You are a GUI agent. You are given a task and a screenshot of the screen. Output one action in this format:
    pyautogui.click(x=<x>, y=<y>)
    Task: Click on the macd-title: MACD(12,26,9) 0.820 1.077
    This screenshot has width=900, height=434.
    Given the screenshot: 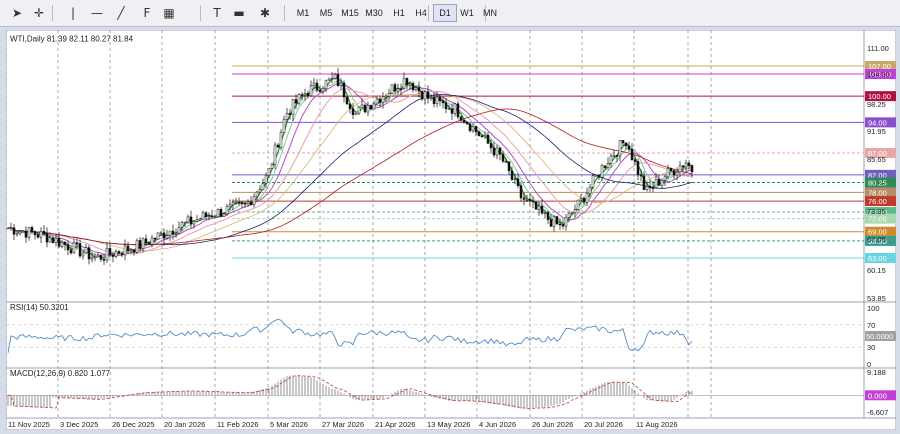 What is the action you would take?
    pyautogui.click(x=60, y=373)
    